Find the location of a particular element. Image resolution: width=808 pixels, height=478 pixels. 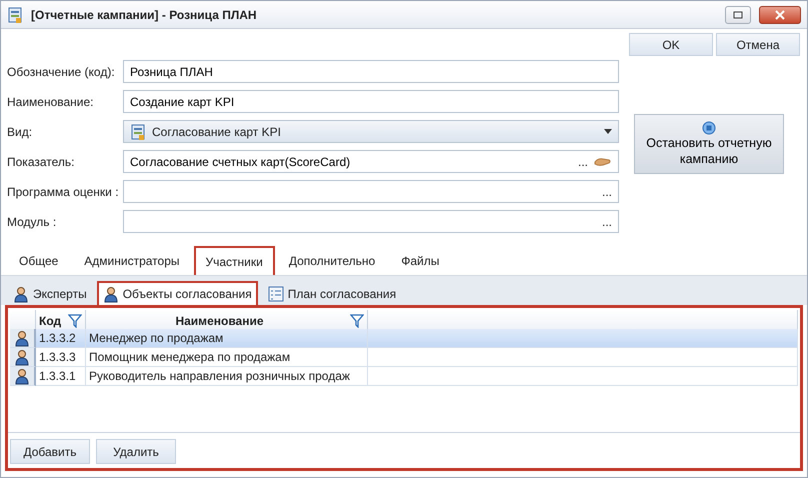

restore-button is located at coordinates (738, 15).